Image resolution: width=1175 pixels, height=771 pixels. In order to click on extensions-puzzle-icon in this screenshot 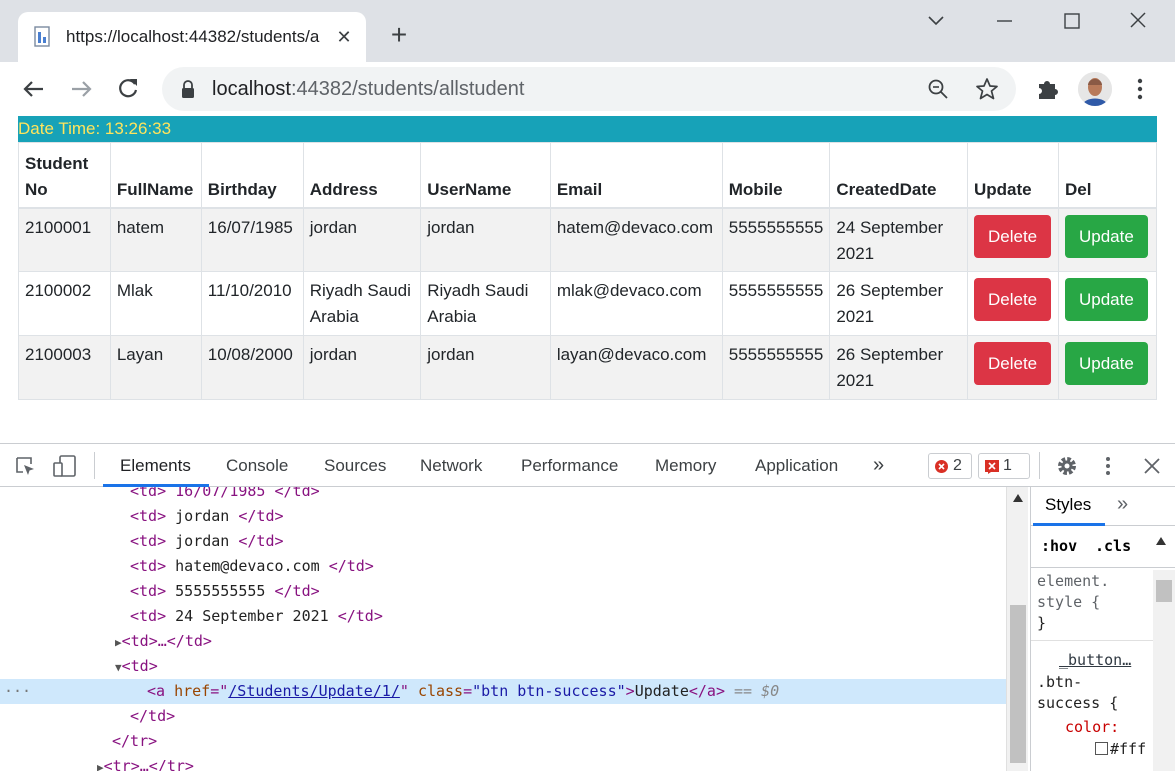, I will do `click(1048, 89)`.